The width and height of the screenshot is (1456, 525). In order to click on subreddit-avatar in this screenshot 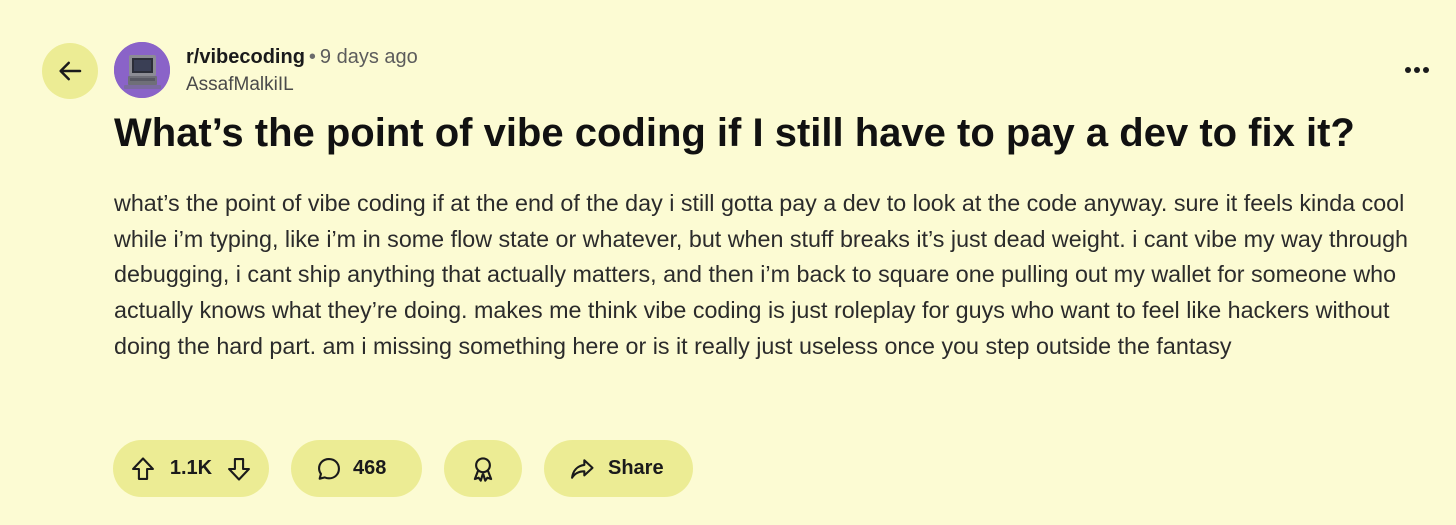, I will do `click(142, 70)`.